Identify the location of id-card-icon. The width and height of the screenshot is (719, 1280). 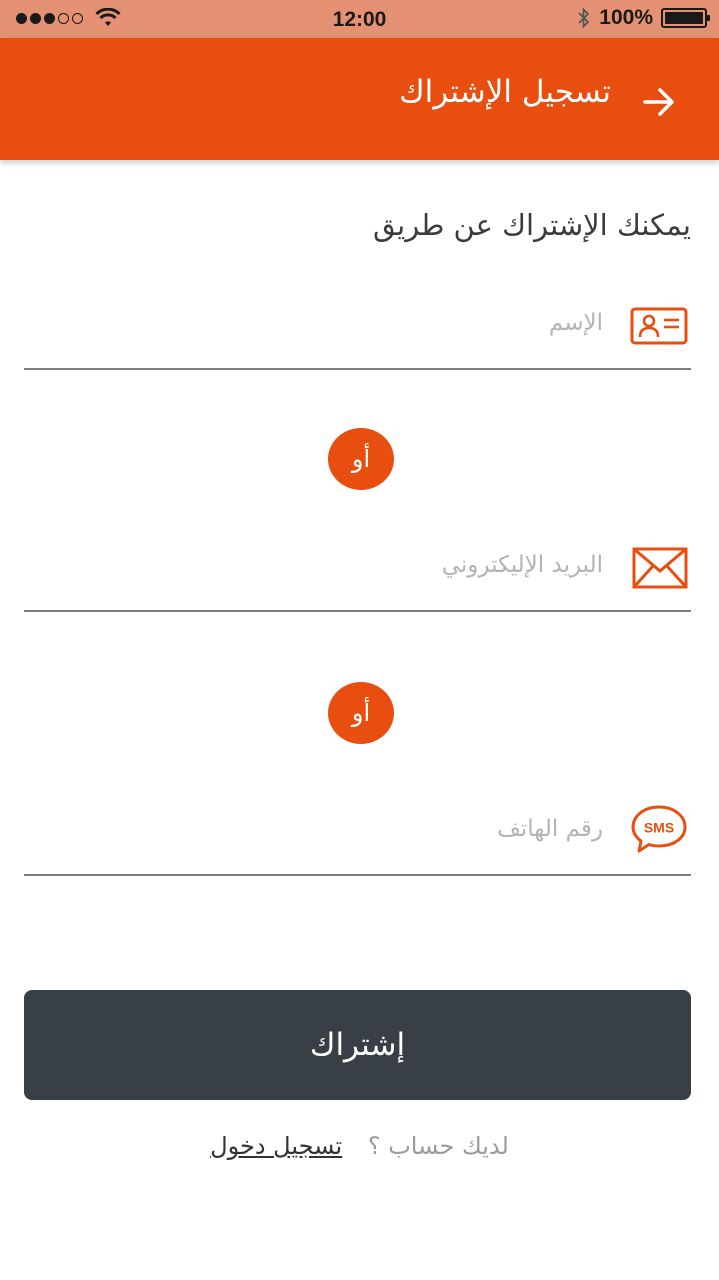
(659, 326).